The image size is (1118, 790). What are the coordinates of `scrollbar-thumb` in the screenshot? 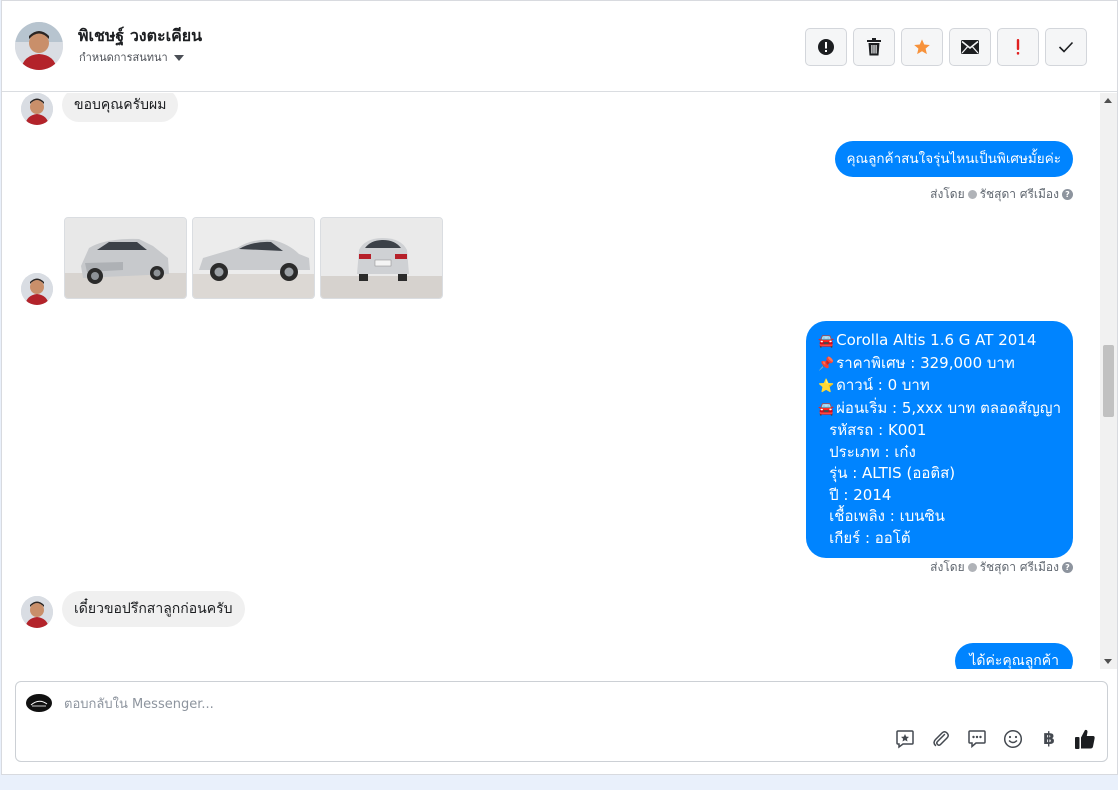 It's located at (1108, 381).